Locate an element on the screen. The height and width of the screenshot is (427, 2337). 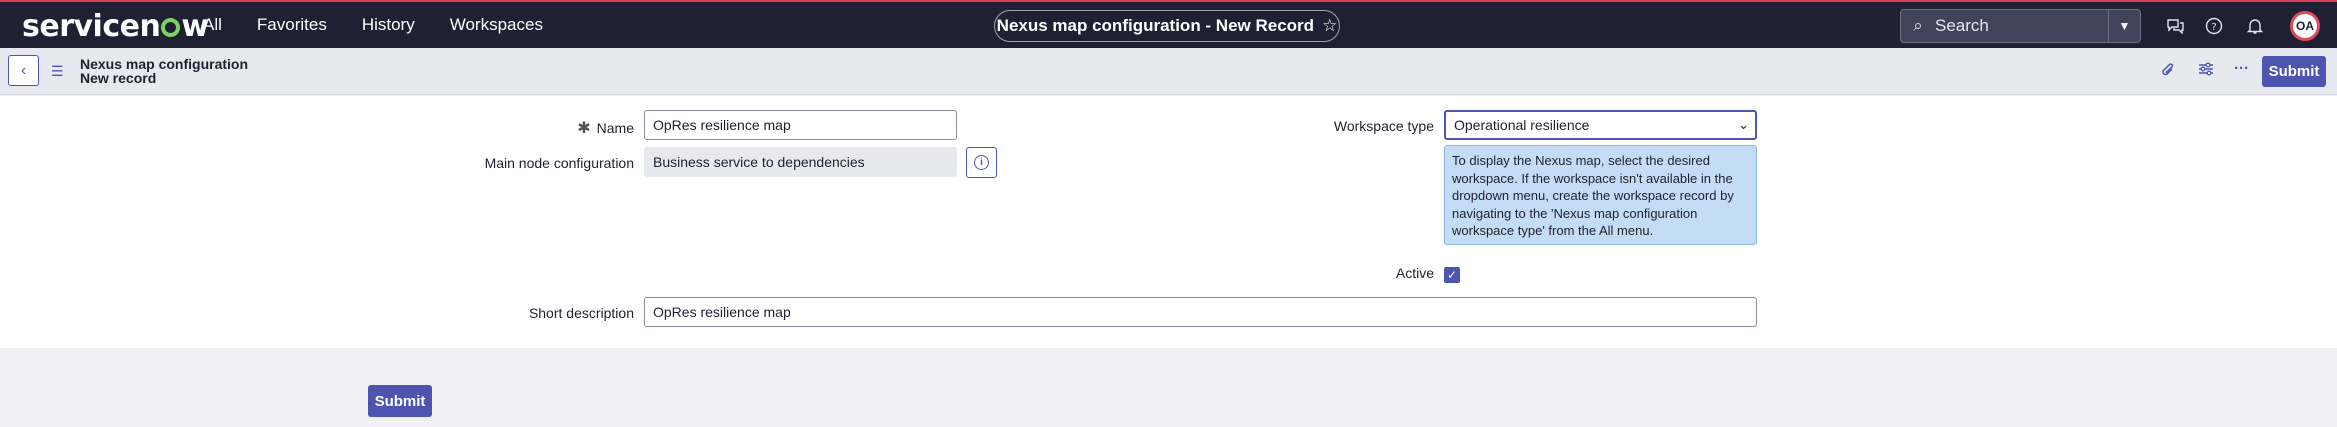
form-title-table: Nexus map configuration is located at coordinates (164, 64).